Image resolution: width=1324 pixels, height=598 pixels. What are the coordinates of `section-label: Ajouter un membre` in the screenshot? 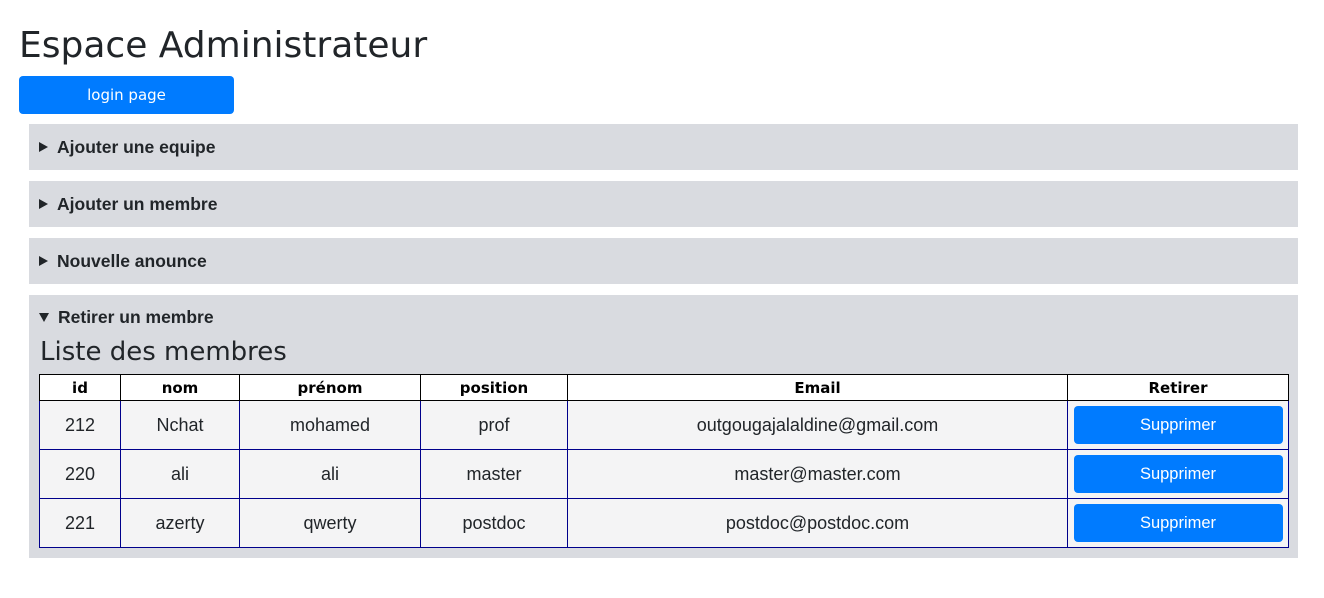 It's located at (137, 203).